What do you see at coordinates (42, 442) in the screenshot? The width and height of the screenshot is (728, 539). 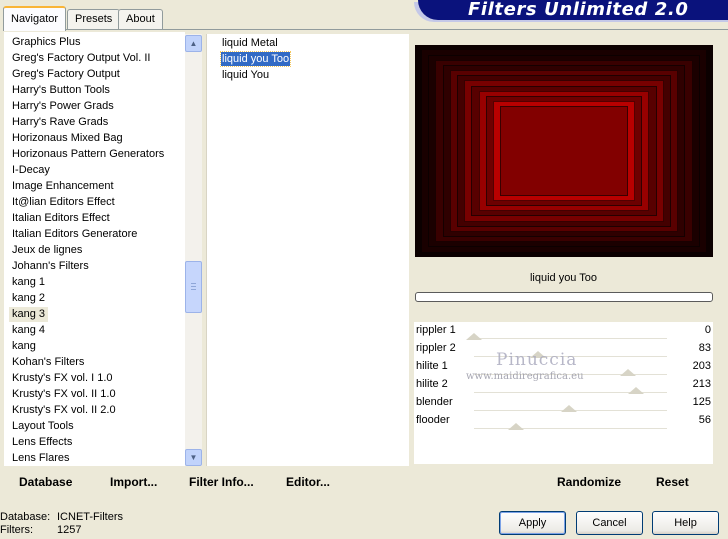 I see `category-item: Lens Effects` at bounding box center [42, 442].